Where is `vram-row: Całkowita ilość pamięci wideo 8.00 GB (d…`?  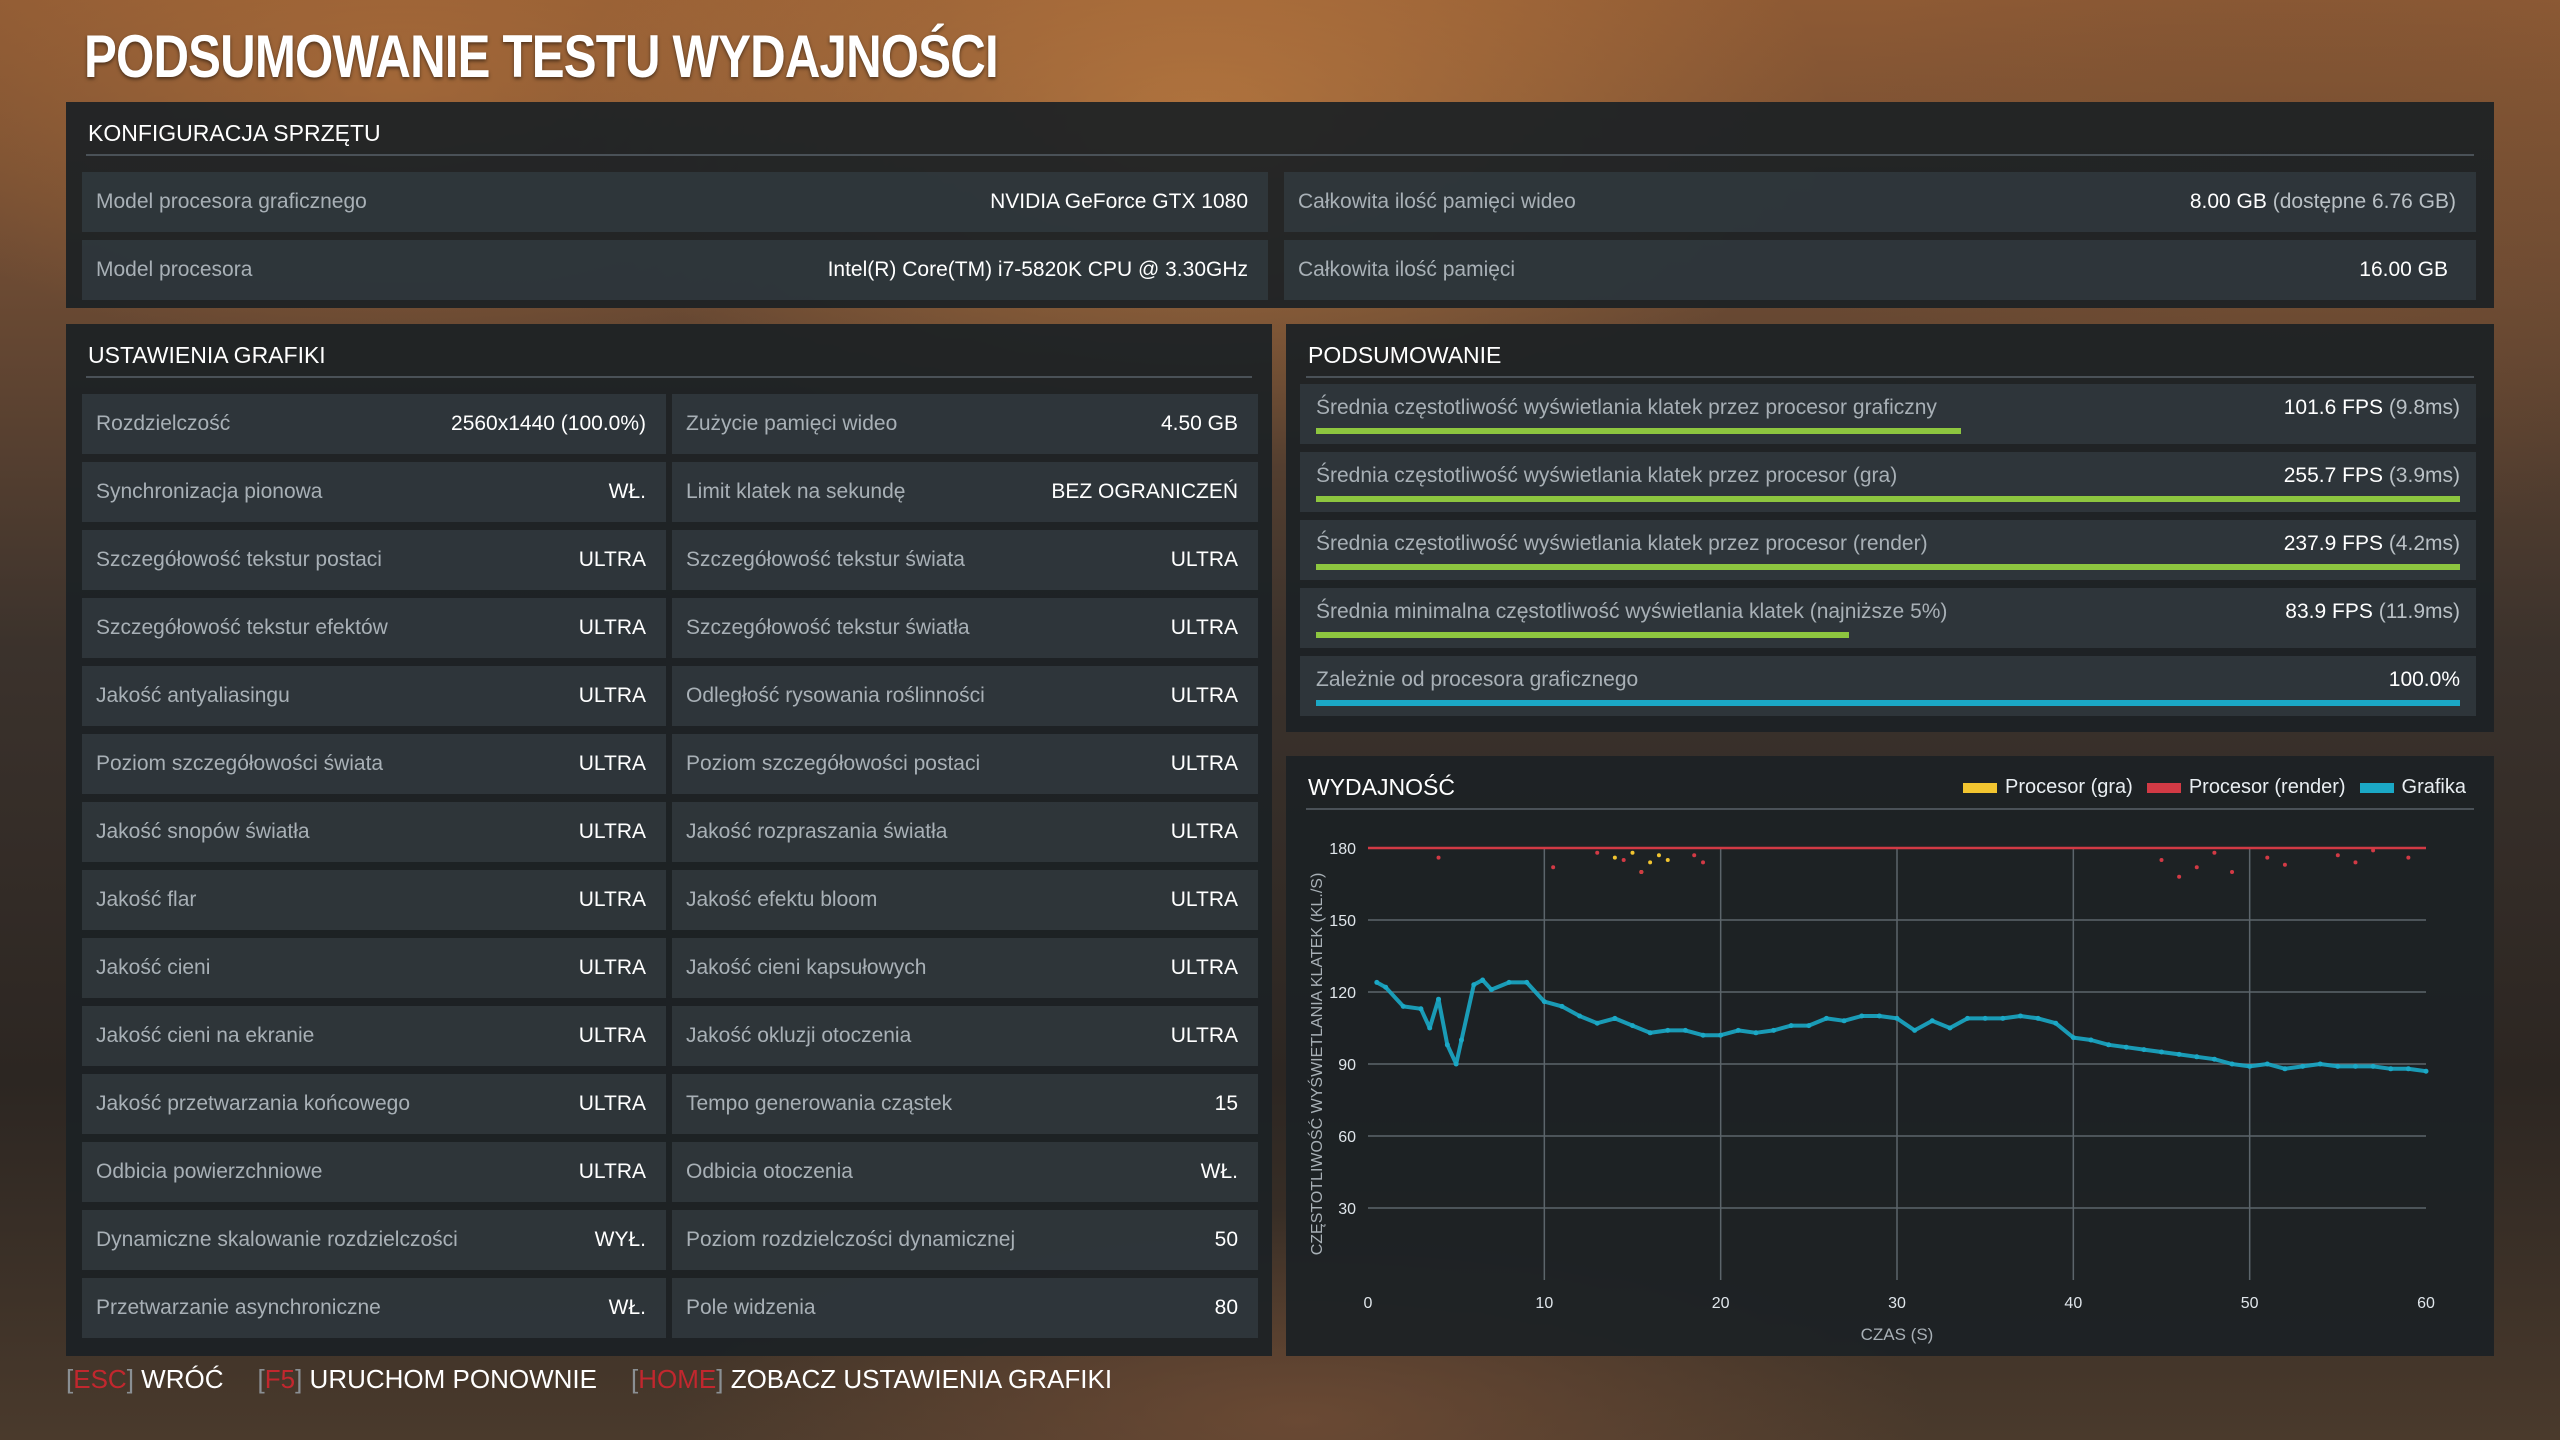 vram-row: Całkowita ilość pamięci wideo 8.00 GB (d… is located at coordinates (1880, 202).